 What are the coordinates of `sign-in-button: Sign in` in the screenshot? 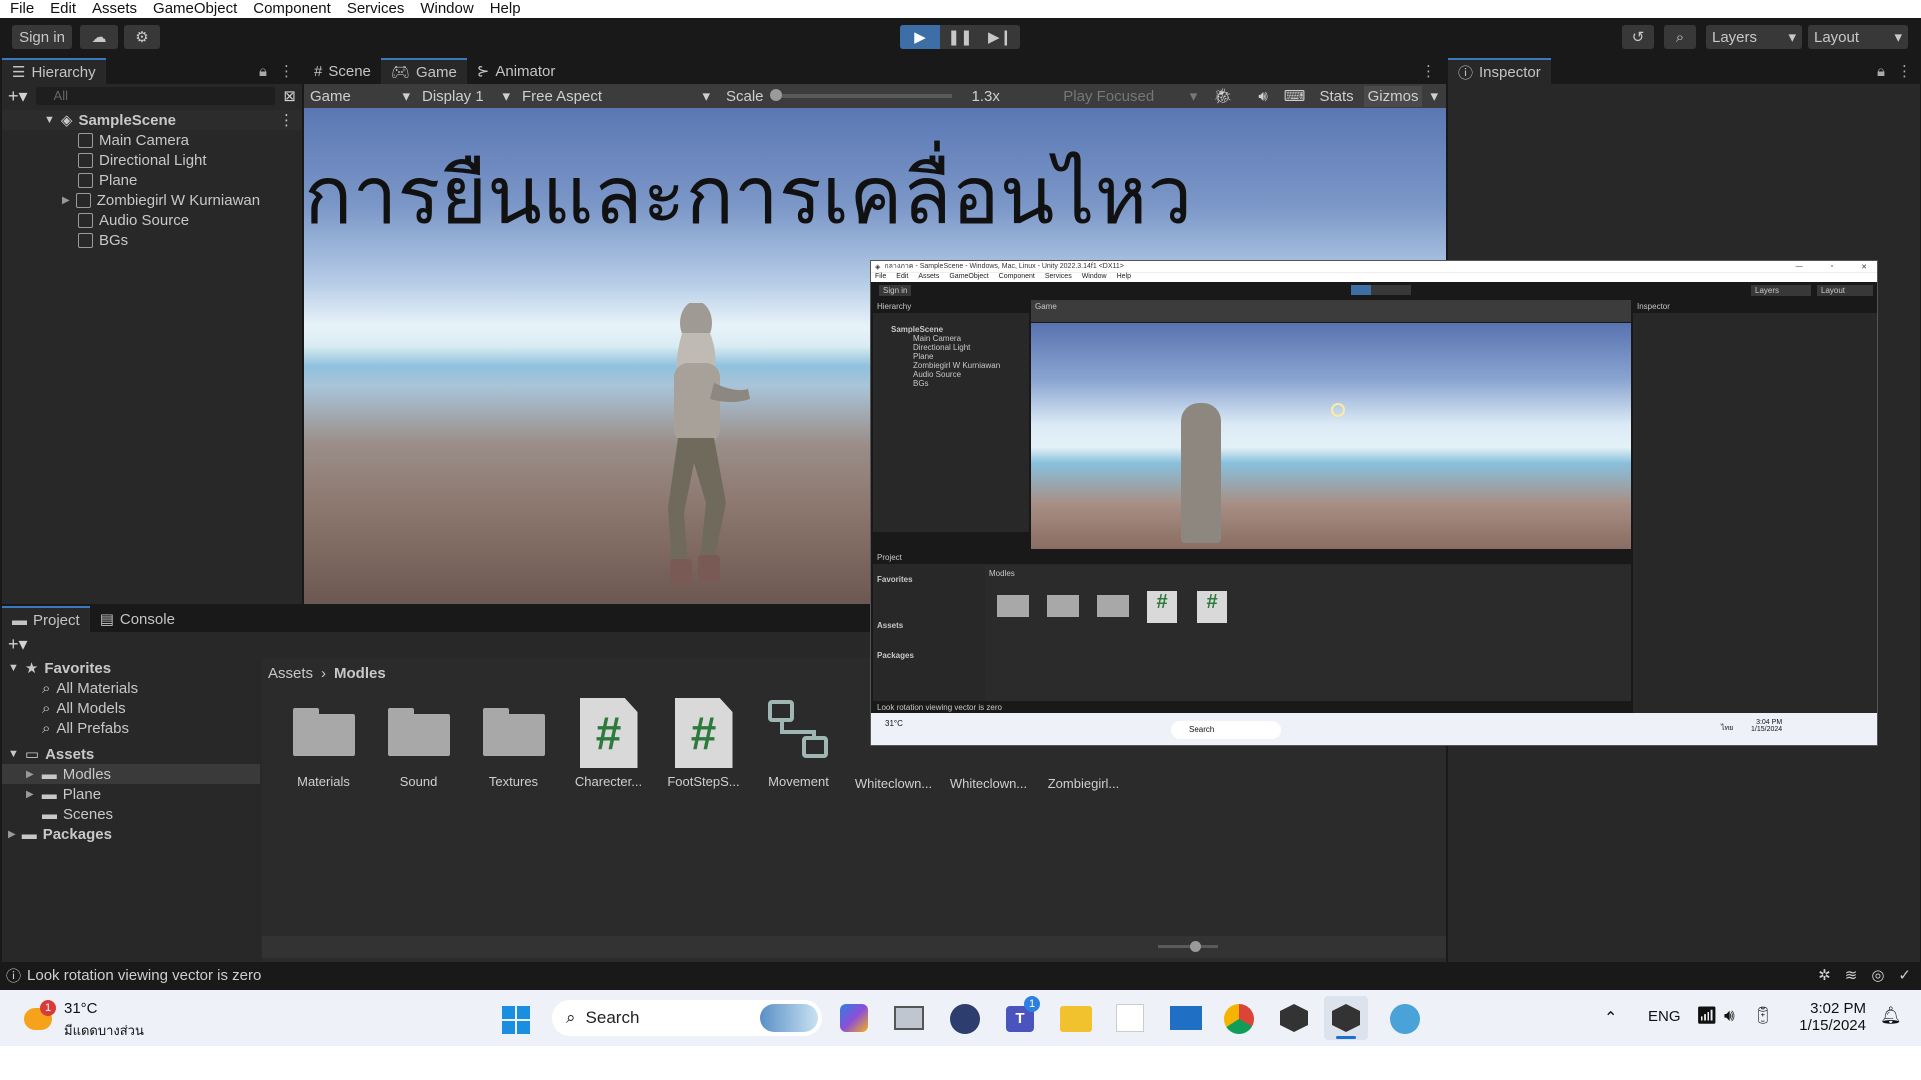 It's located at (42, 37).